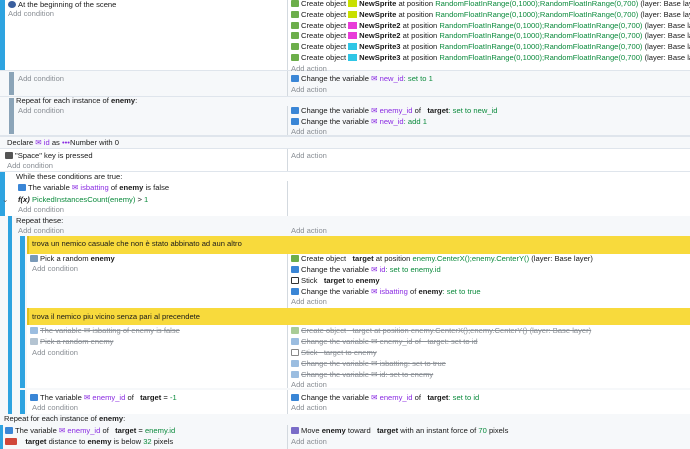  I want to click on condition-compare: f(x) PickedInstancesCount(enemy) > 1, so click(83, 200).